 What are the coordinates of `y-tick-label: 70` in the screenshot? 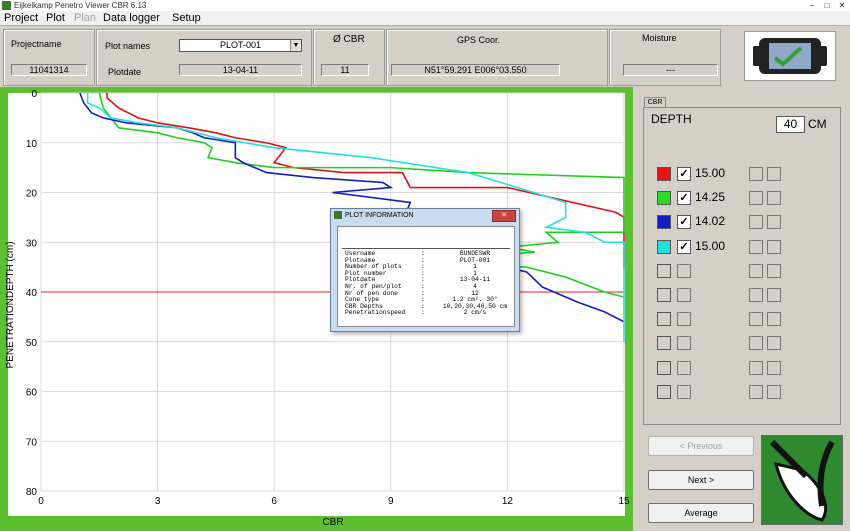 It's located at (32, 442).